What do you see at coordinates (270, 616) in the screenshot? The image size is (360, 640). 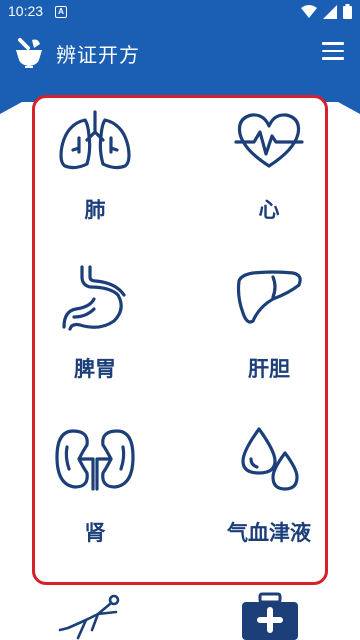 I see `first-aid-kit-icon` at bounding box center [270, 616].